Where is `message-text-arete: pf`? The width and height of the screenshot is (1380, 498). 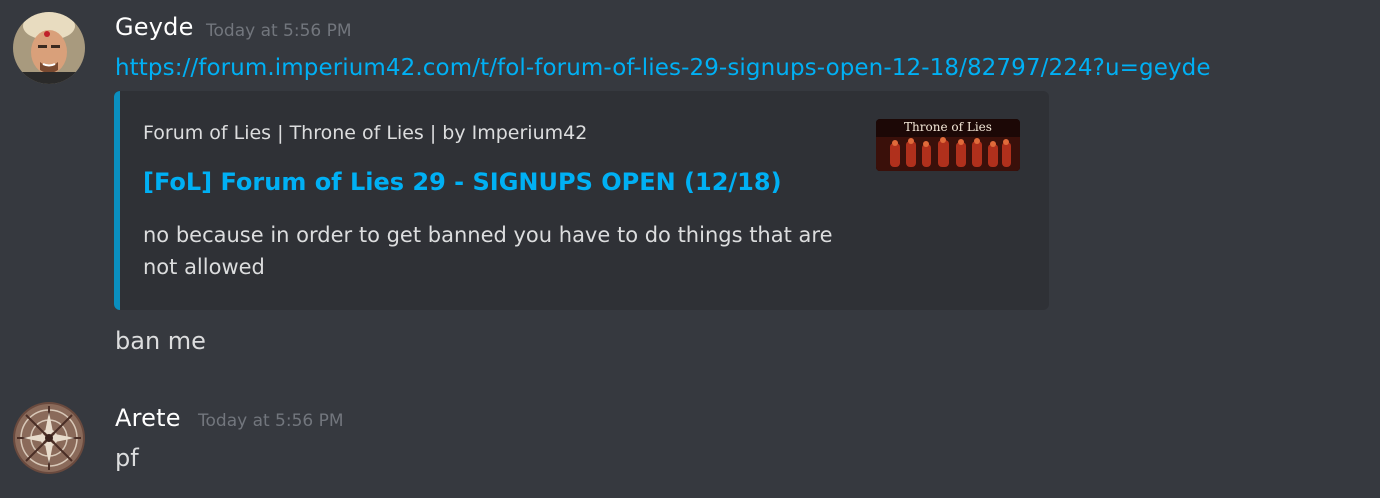 message-text-arete: pf is located at coordinates (127, 458).